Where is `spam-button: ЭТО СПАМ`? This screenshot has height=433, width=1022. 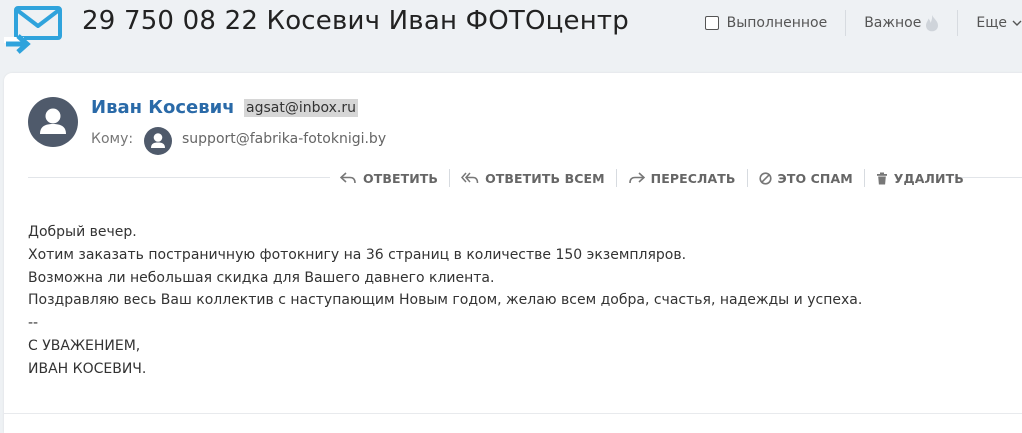 spam-button: ЭТО СПАМ is located at coordinates (805, 178).